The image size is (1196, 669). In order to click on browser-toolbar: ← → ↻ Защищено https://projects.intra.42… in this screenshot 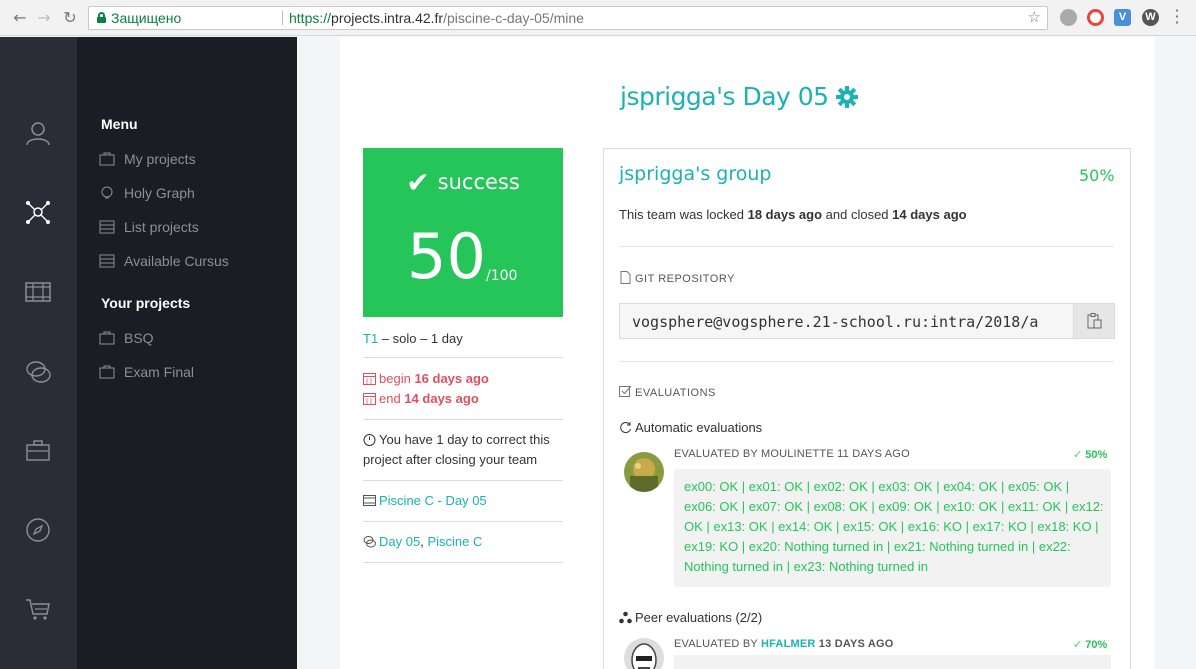, I will do `click(598, 18)`.